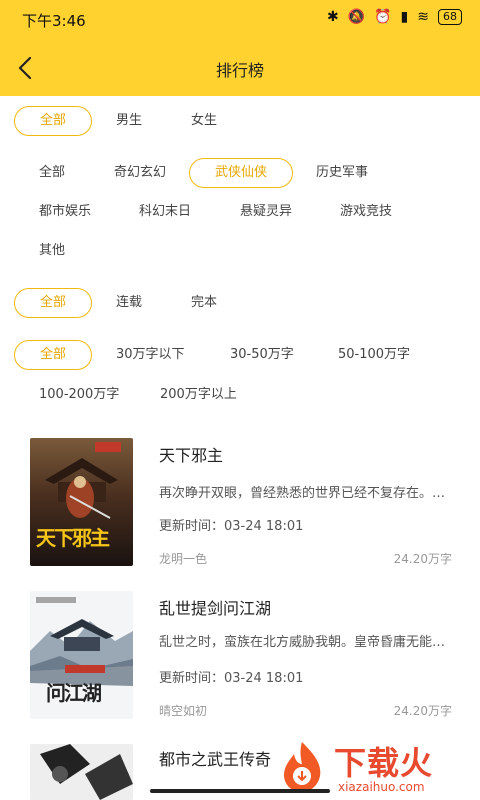  I want to click on filter-category-mystery: 悬疑灵异, so click(266, 212).